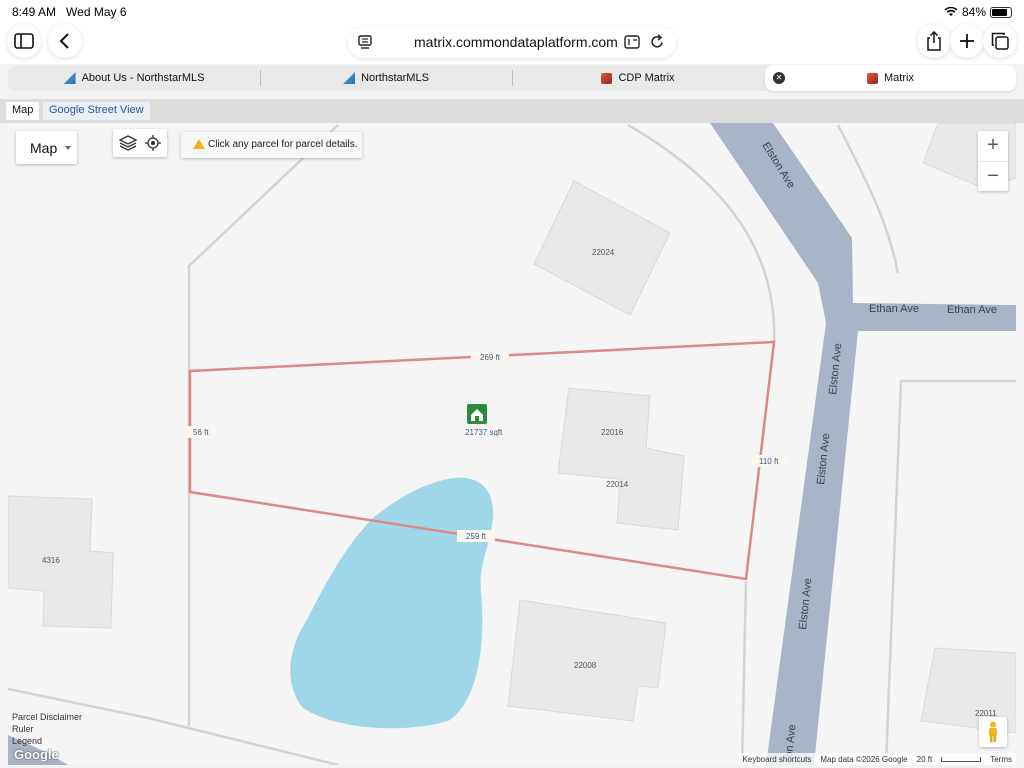 This screenshot has width=1024, height=768. I want to click on url-text: matrix.commondataplatform.com, so click(516, 42).